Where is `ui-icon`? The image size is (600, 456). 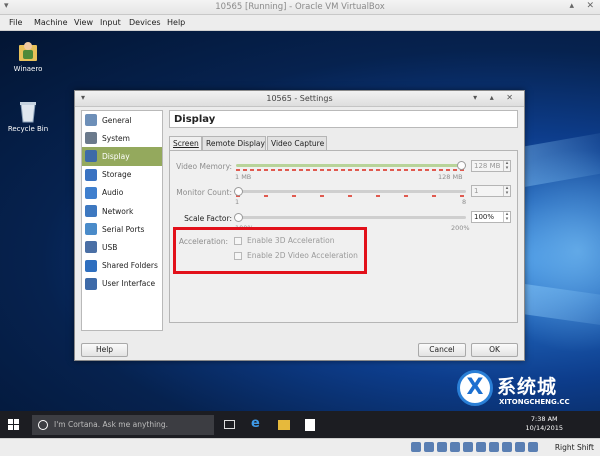
ui-icon is located at coordinates (91, 283).